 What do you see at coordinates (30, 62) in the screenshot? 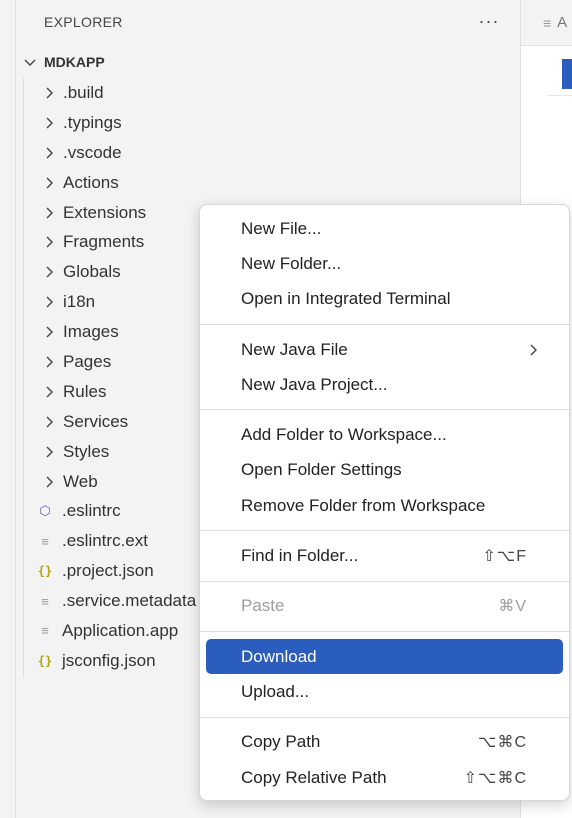
I see `chevron-down-icon` at bounding box center [30, 62].